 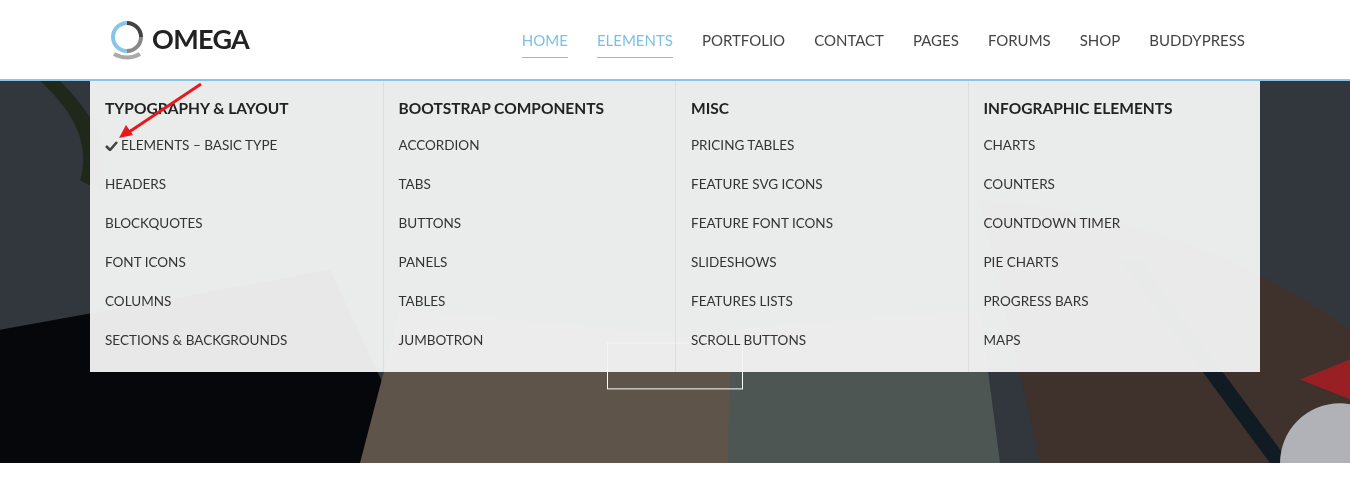 I want to click on nav-link: BUDDYPRESS, so click(x=1197, y=39).